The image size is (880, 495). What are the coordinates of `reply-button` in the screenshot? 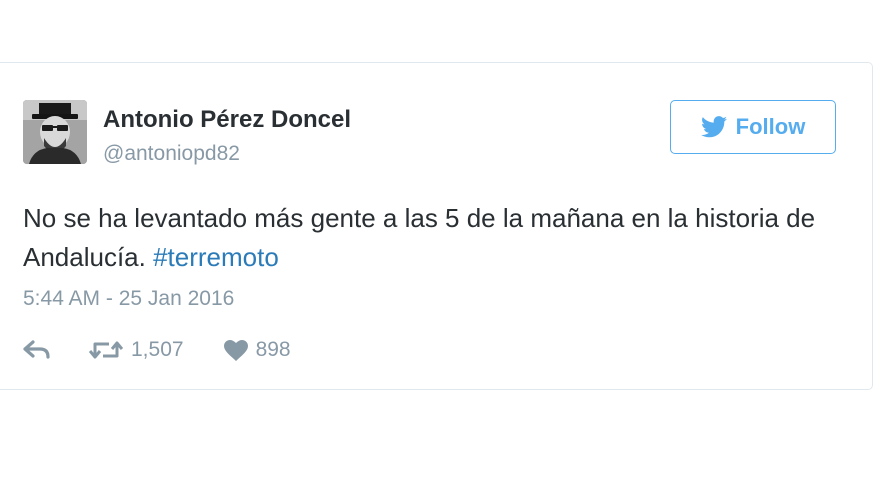 It's located at (37, 350).